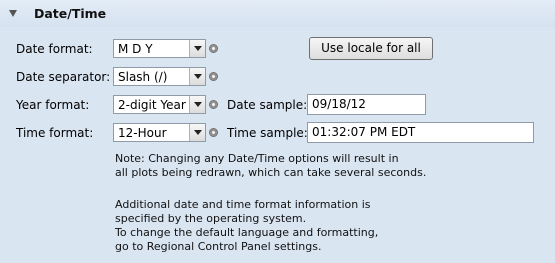  What do you see at coordinates (143, 77) in the screenshot?
I see `date-separator-value: Slash (/)` at bounding box center [143, 77].